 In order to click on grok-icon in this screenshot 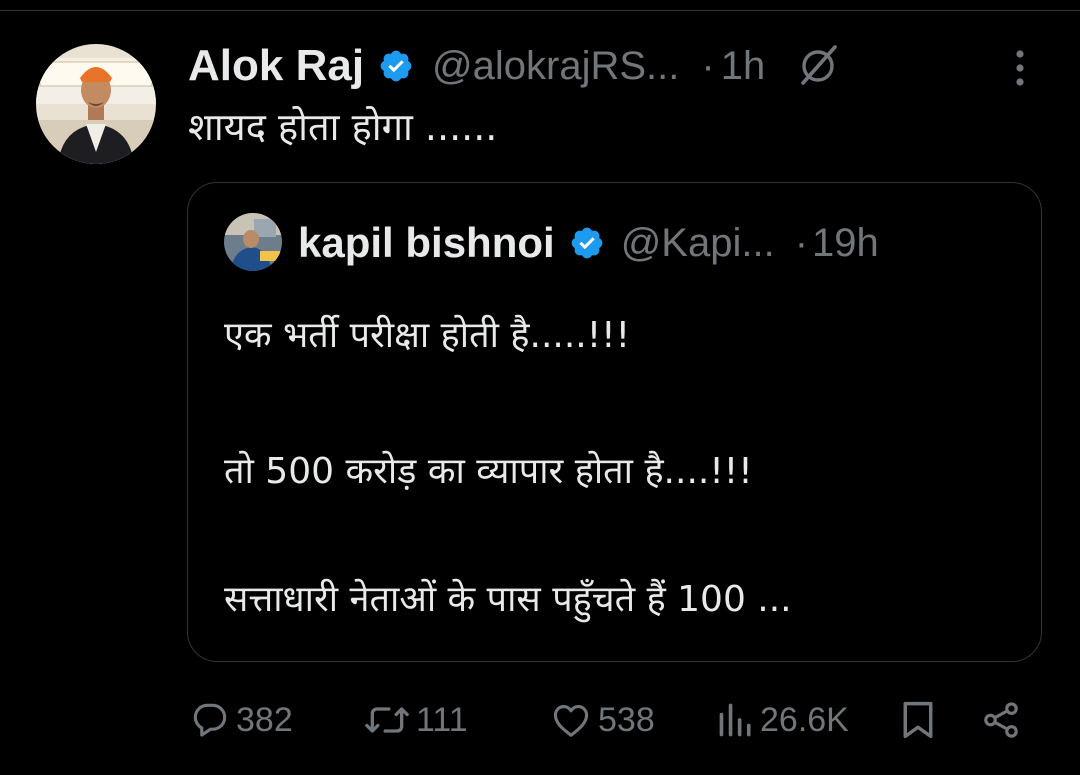, I will do `click(818, 66)`.